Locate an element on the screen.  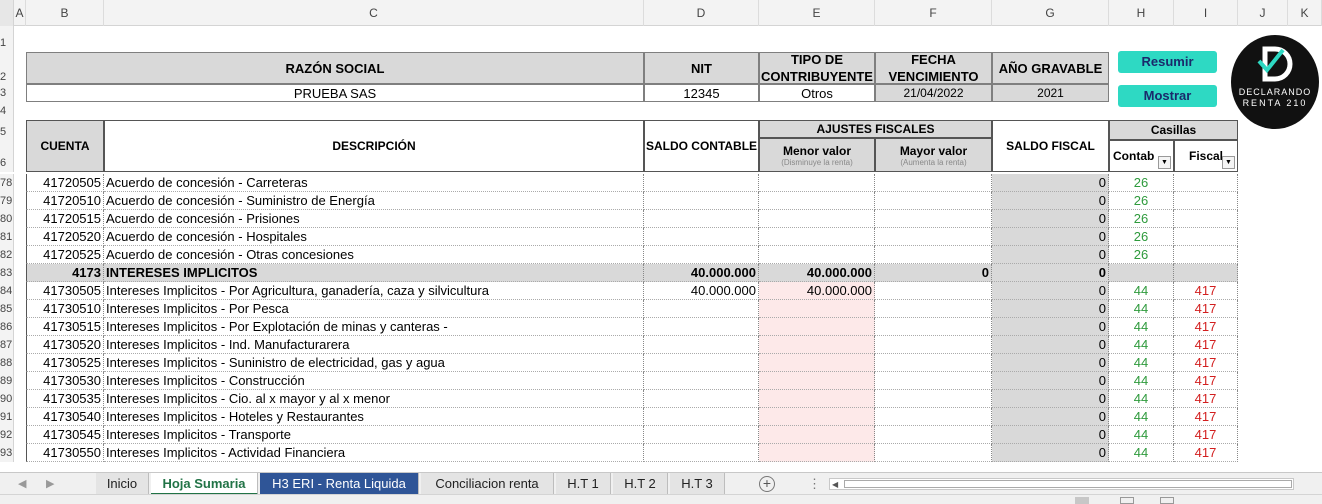
scroll-left-icon: ◀ is located at coordinates (22, 484).